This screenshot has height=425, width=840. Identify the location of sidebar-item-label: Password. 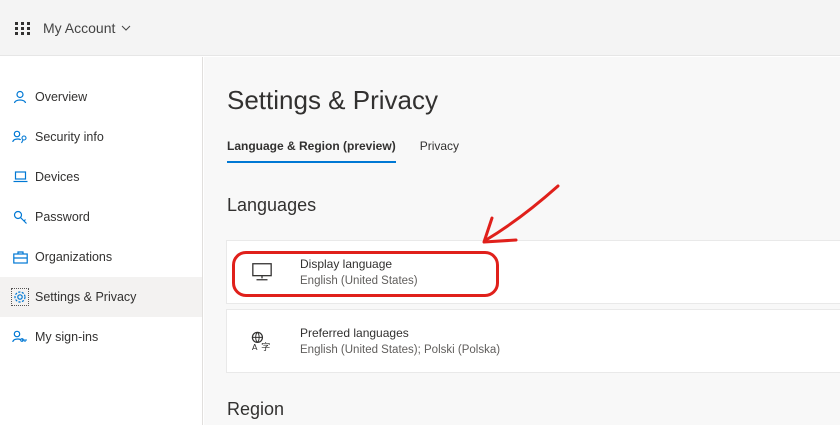
(62, 217).